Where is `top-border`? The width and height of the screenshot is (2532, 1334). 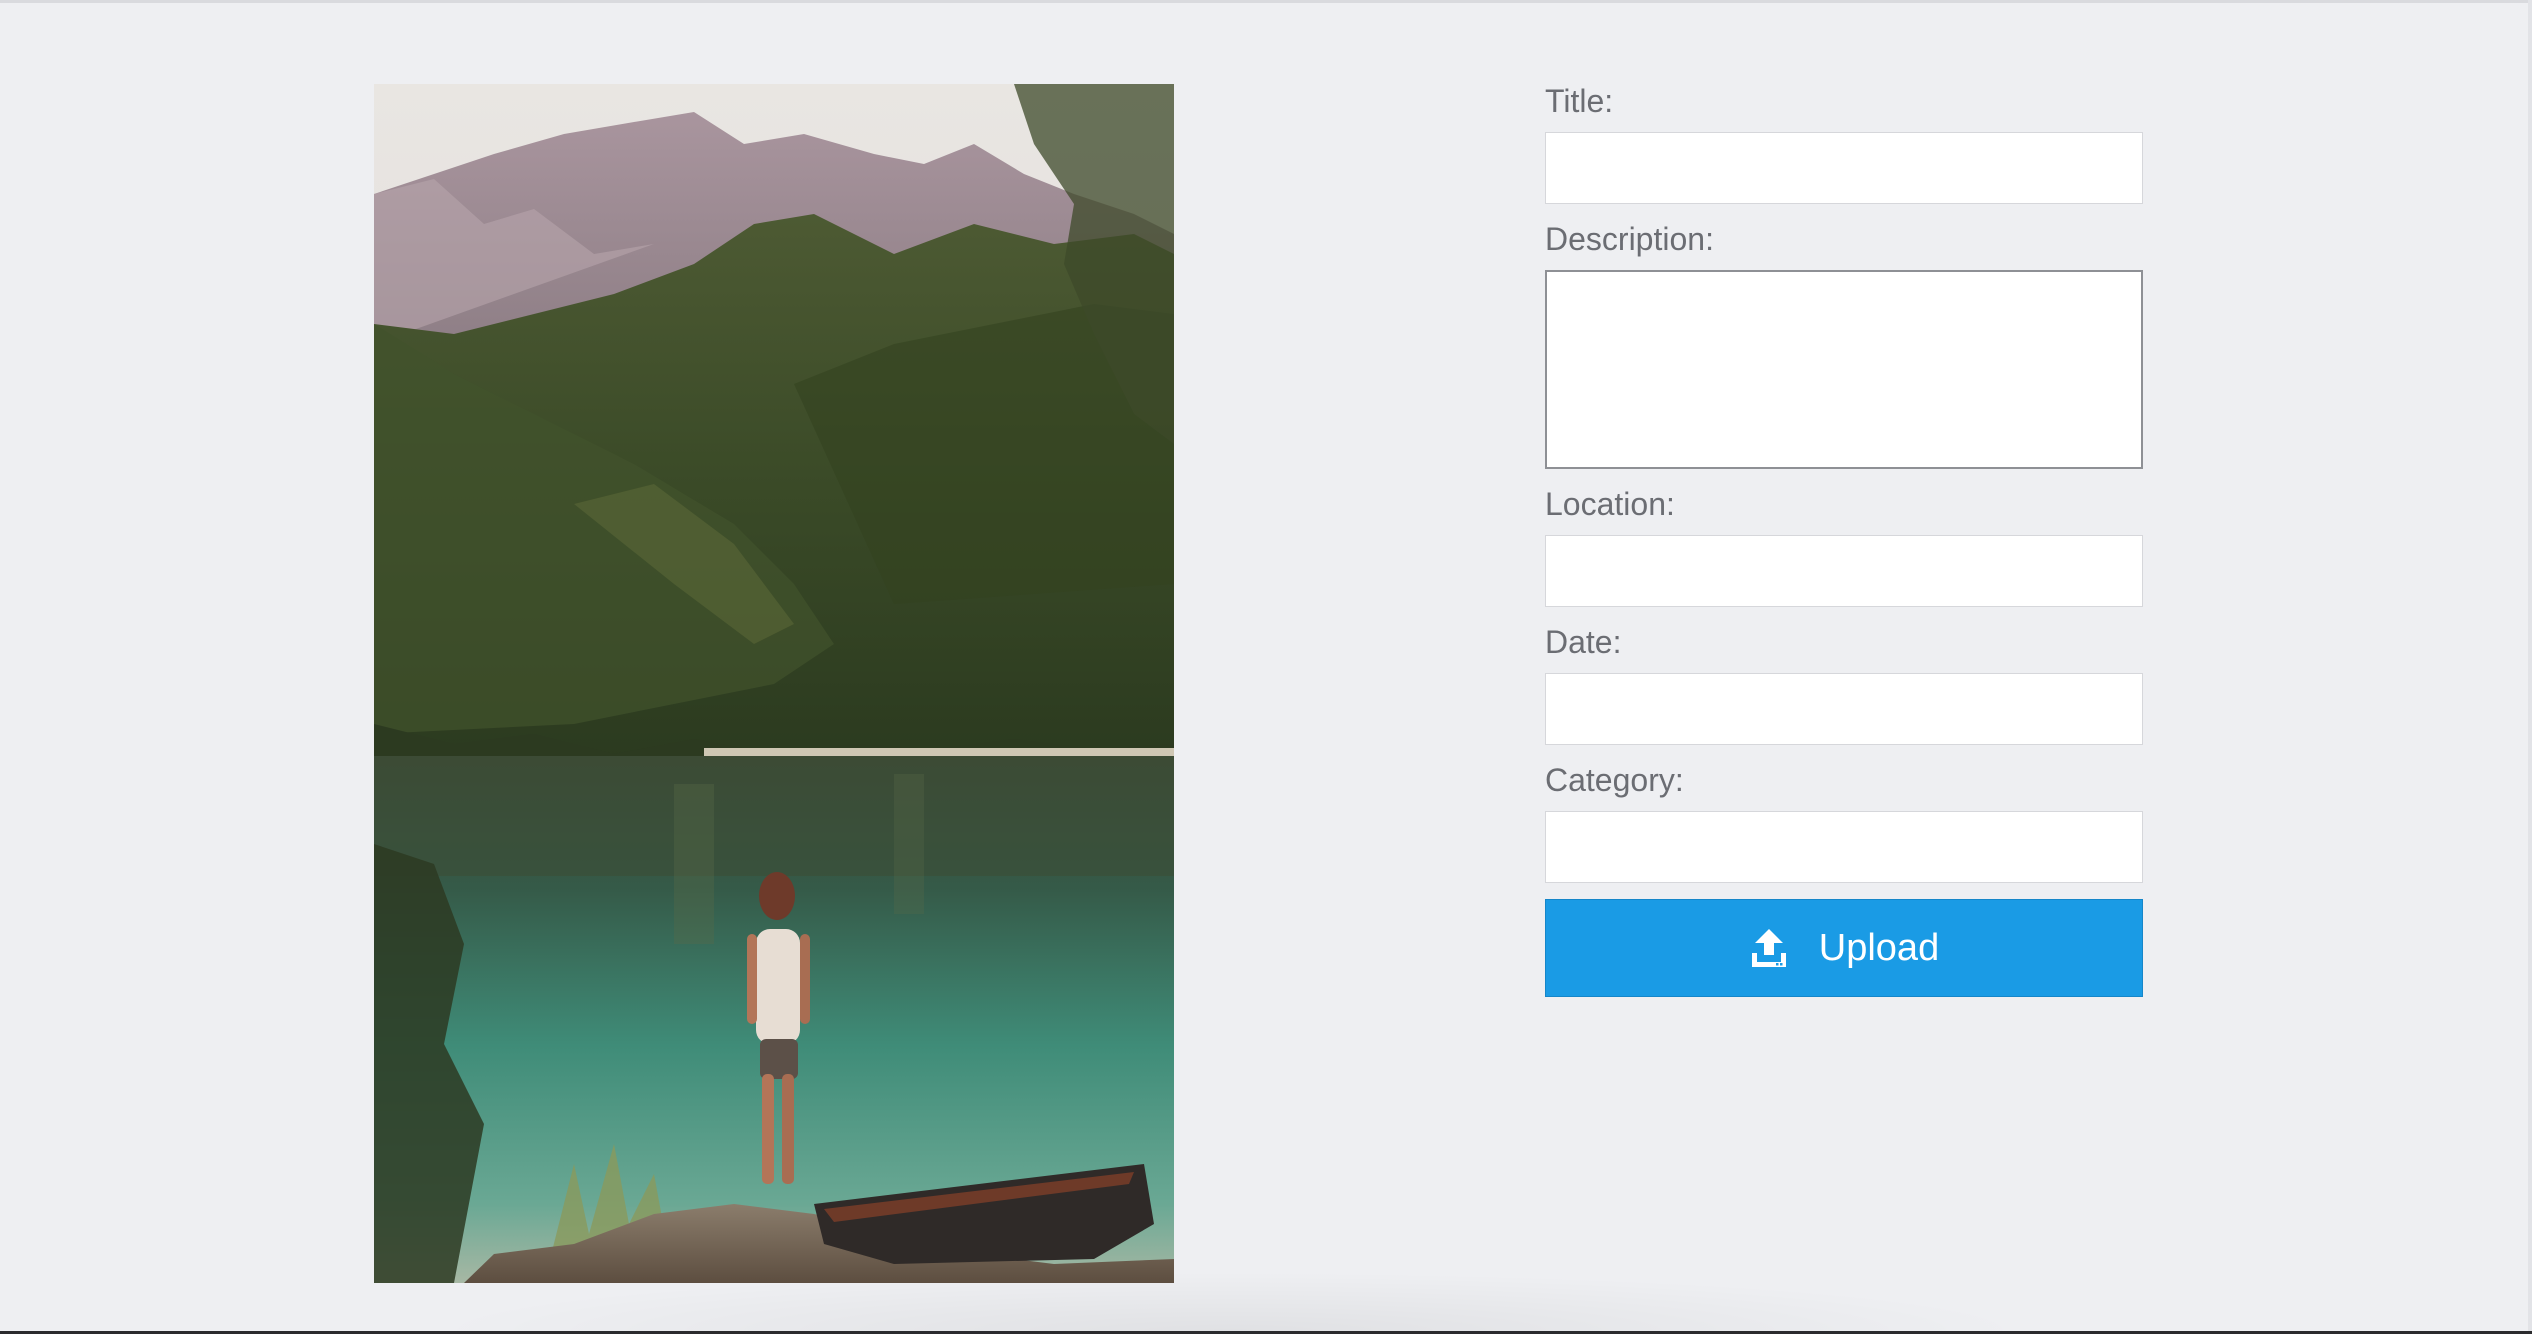 top-border is located at coordinates (1266, 1).